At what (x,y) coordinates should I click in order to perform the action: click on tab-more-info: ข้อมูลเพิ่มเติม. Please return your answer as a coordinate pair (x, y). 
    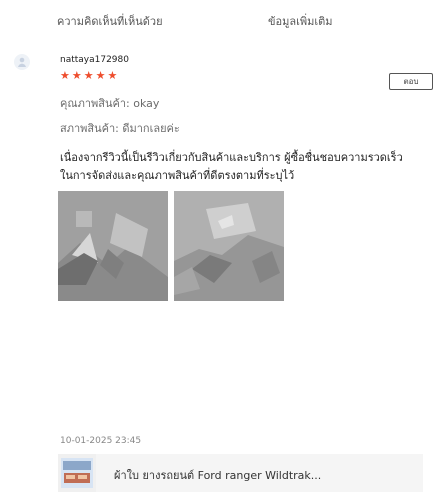
    Looking at the image, I should click on (300, 21).